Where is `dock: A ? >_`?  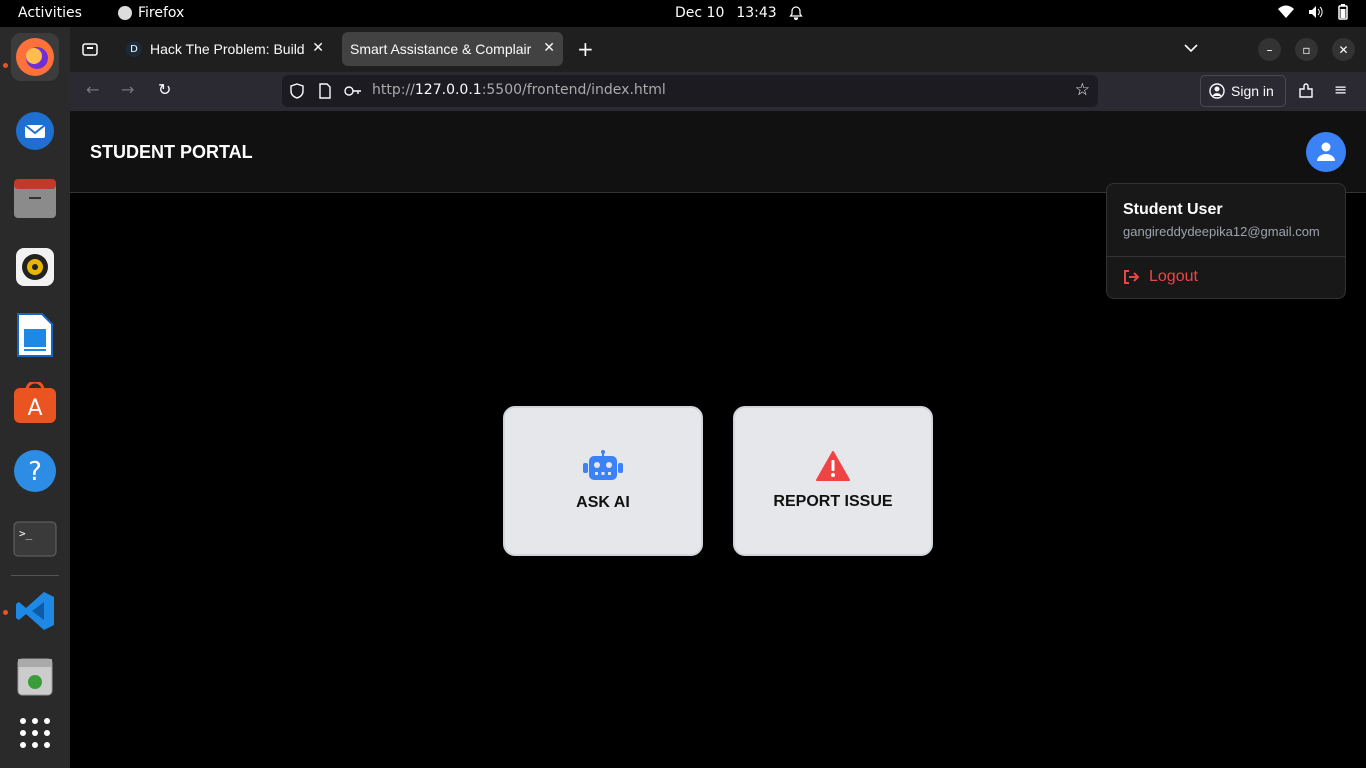
dock: A ? >_ is located at coordinates (35, 397).